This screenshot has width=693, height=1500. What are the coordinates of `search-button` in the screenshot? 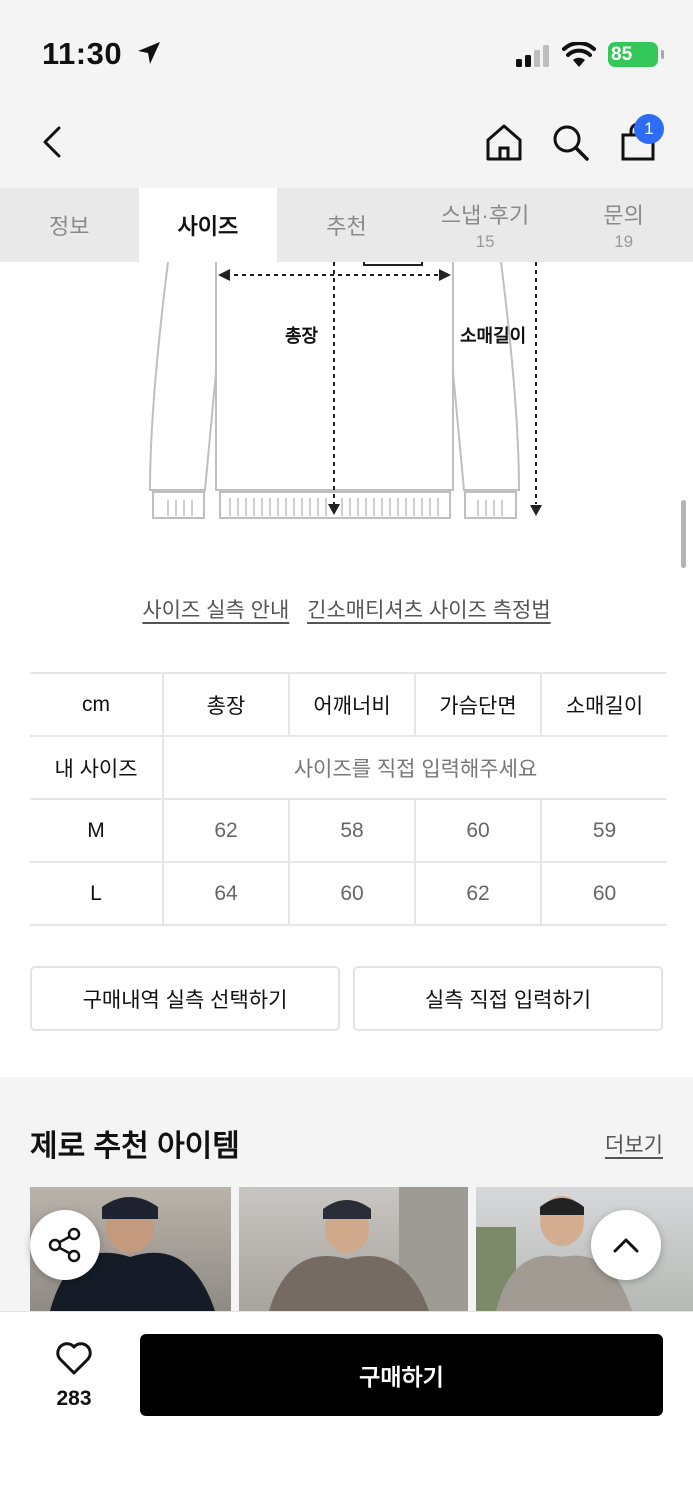 It's located at (570, 142).